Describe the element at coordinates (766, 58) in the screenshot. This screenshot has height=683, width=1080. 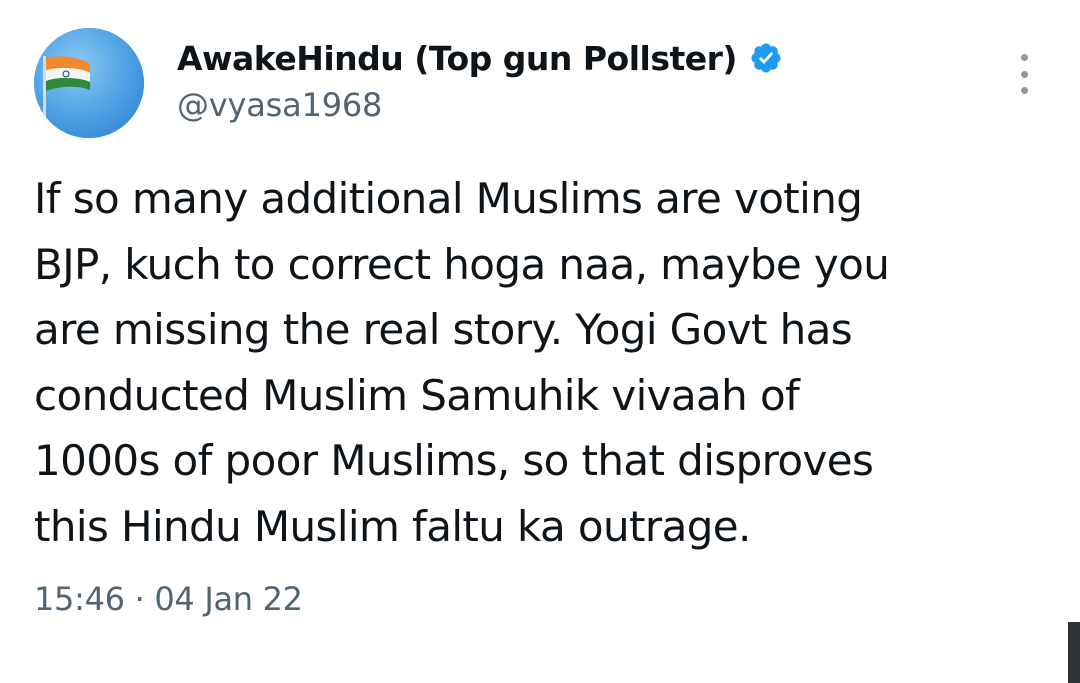
I see `verified-badge-icon` at that location.